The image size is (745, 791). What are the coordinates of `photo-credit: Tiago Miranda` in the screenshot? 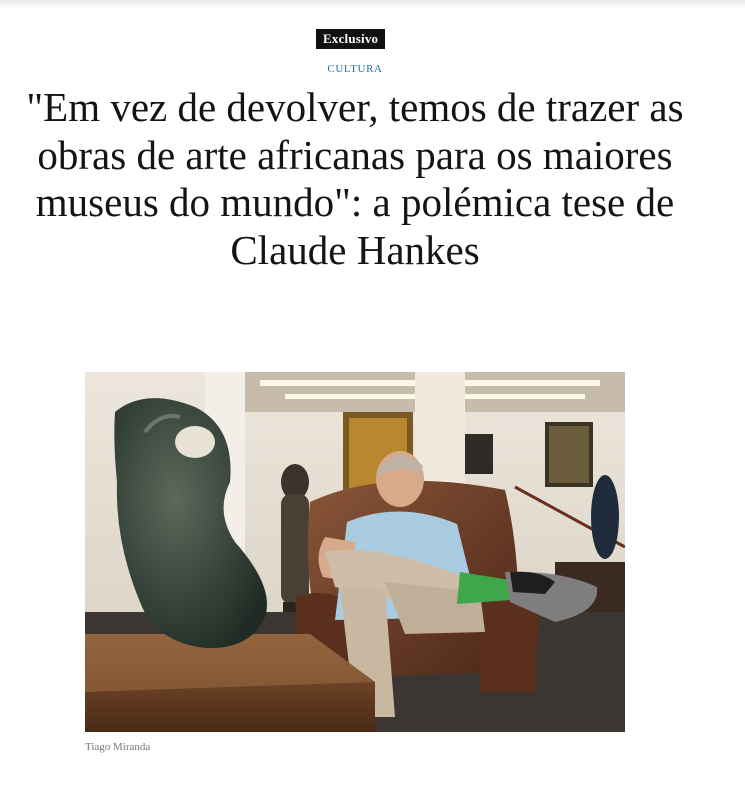 It's located at (118, 747).